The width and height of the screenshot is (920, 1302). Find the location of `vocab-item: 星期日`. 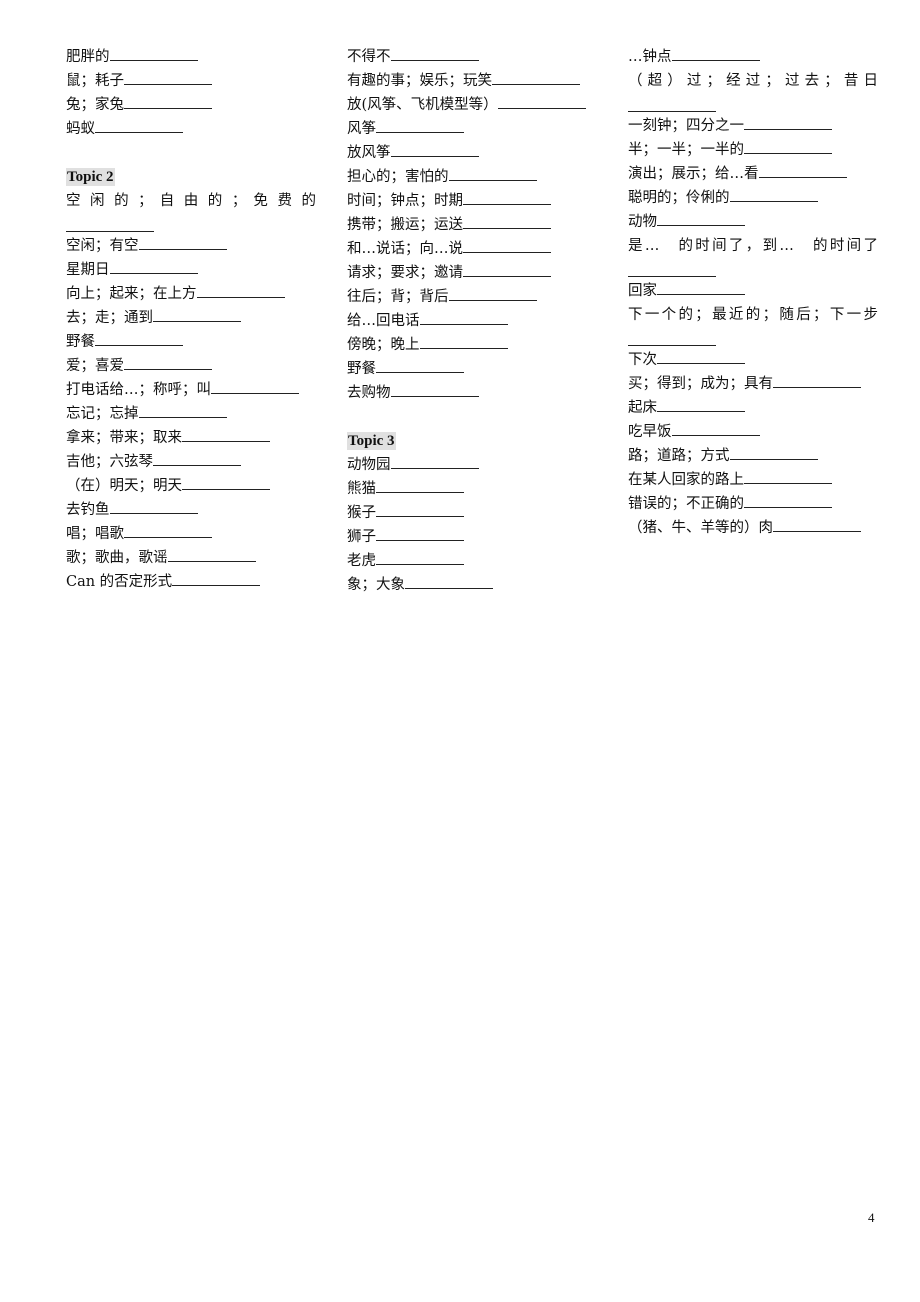

vocab-item: 星期日 is located at coordinates (191, 270).